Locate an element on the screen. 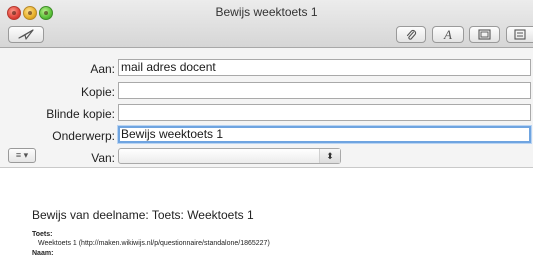  to-label: Aan: is located at coordinates (102, 69).